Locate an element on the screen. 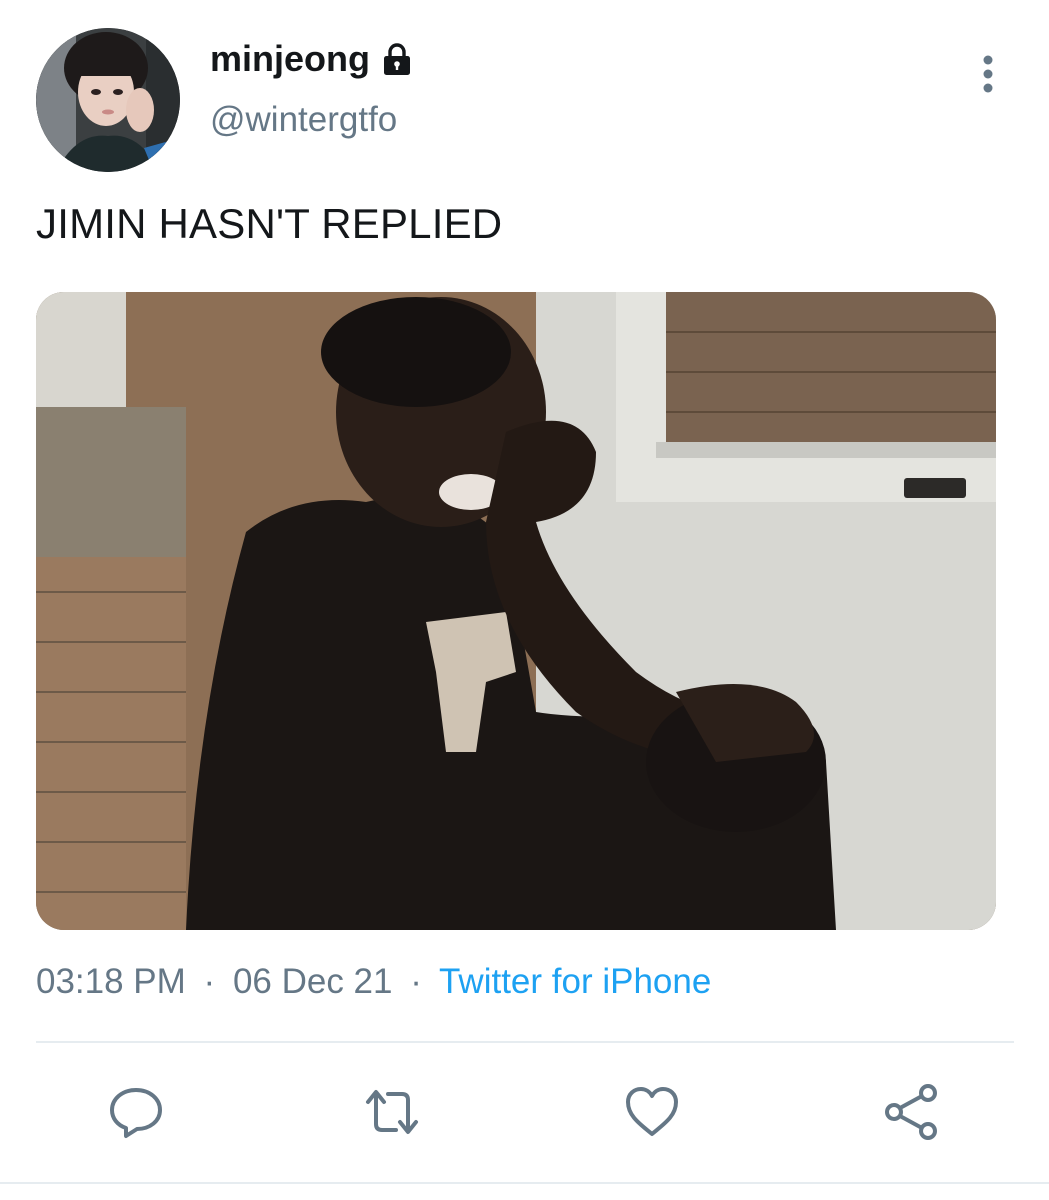 Image resolution: width=1049 pixels, height=1200 pixels. reply-icon is located at coordinates (136, 1113).